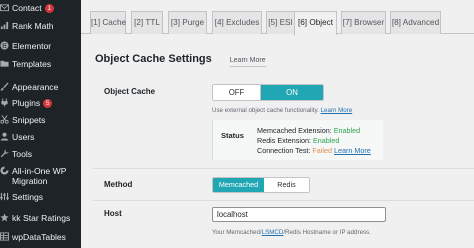 The height and width of the screenshot is (248, 474). I want to click on sidebar-item-kk-star-ratings: kk Star Ratings, so click(40, 218).